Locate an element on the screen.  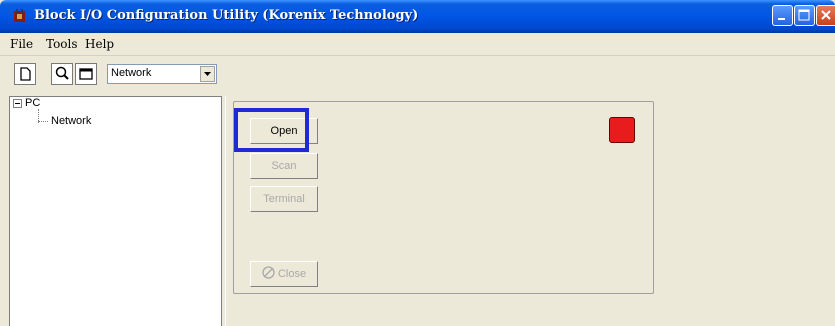
tree-connector is located at coordinates (43, 121).